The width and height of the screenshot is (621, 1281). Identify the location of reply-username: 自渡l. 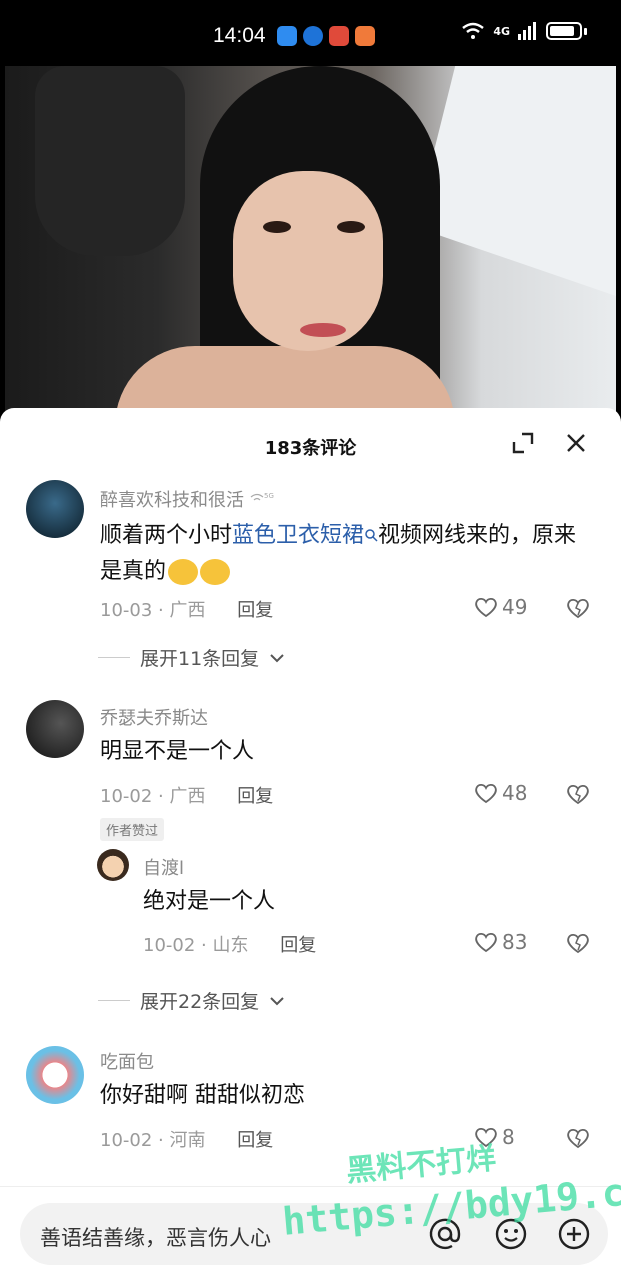
(163, 867).